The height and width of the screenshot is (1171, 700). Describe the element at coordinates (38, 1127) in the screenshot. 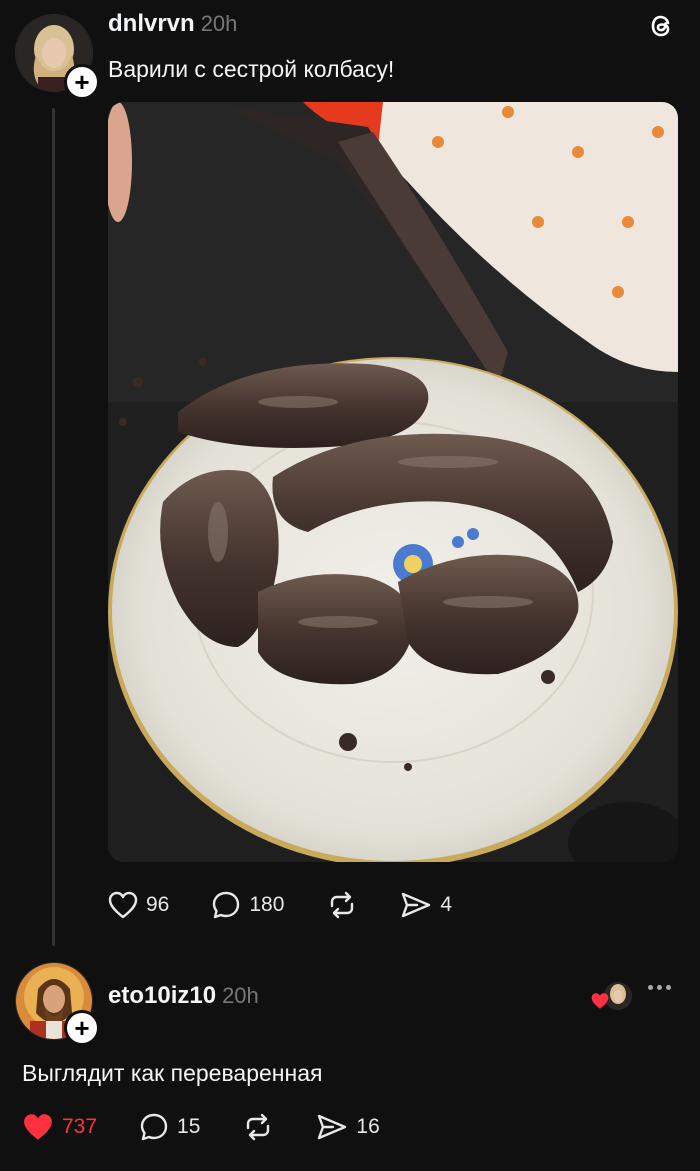

I see `heart-filled-icon` at that location.